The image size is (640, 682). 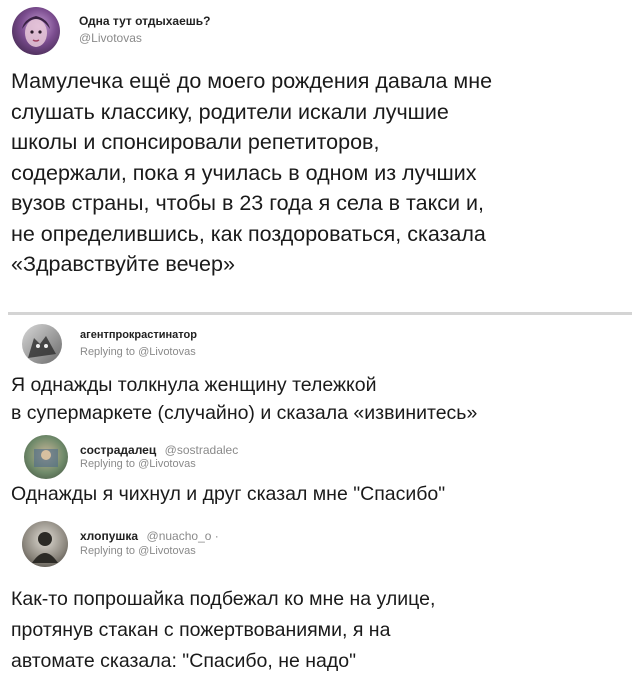 What do you see at coordinates (110, 38) in the screenshot?
I see `main-tweet-handle: @Livotovas` at bounding box center [110, 38].